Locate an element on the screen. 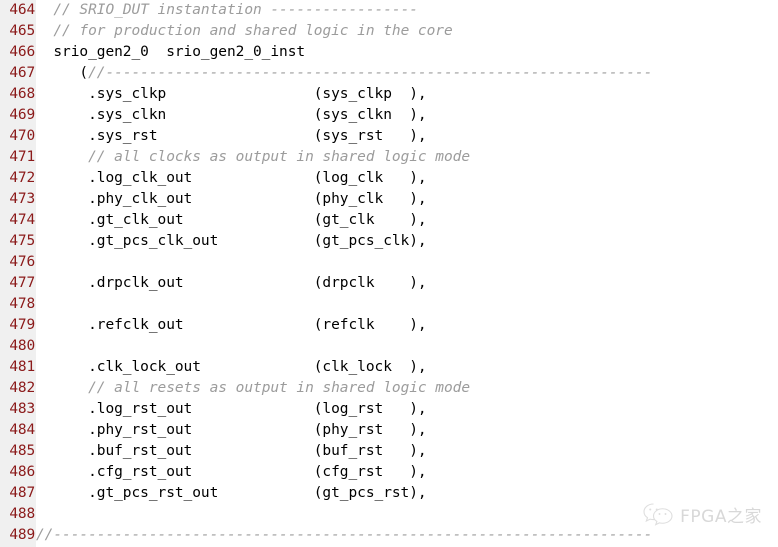  code-line: 477 .drpclk_out (drpclk ), is located at coordinates (389, 283).